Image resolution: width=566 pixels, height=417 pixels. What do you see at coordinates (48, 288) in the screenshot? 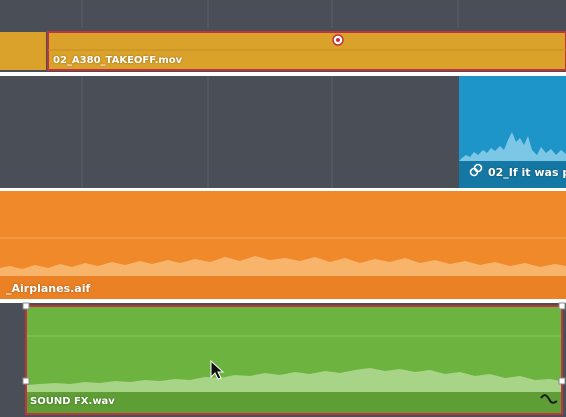
I see `audio-clip-2-name: _Airplanes.aif` at bounding box center [48, 288].